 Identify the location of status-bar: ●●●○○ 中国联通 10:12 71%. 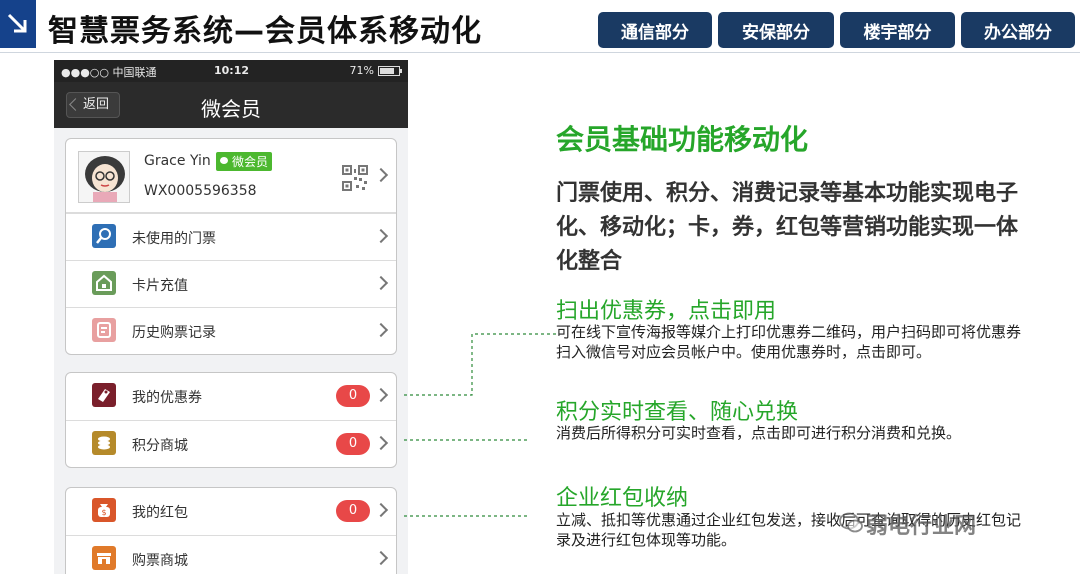
(231, 71).